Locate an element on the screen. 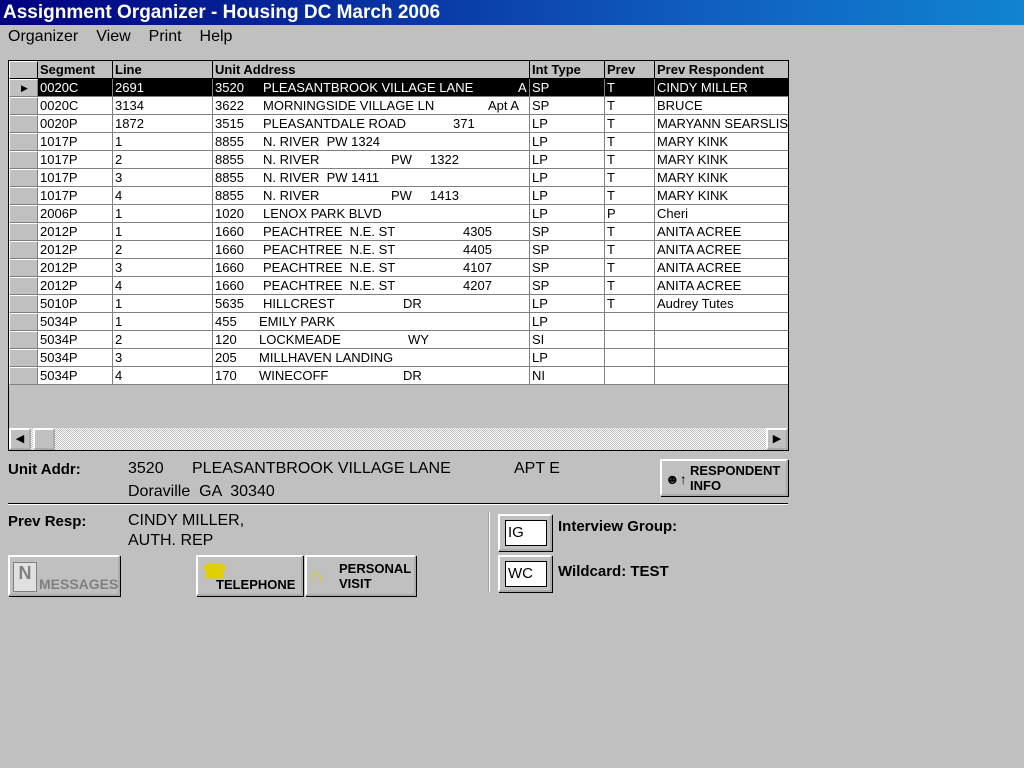 This screenshot has width=1024, height=768. table-row: 1017P 2 8855 N. RIVER PW 1322 LP T MARY KINK is located at coordinates (398, 160).